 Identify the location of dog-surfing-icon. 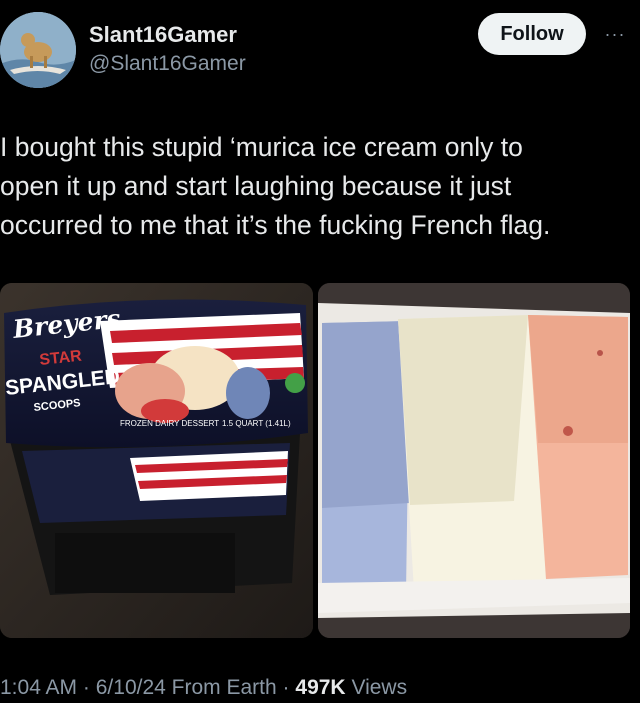
(38, 50).